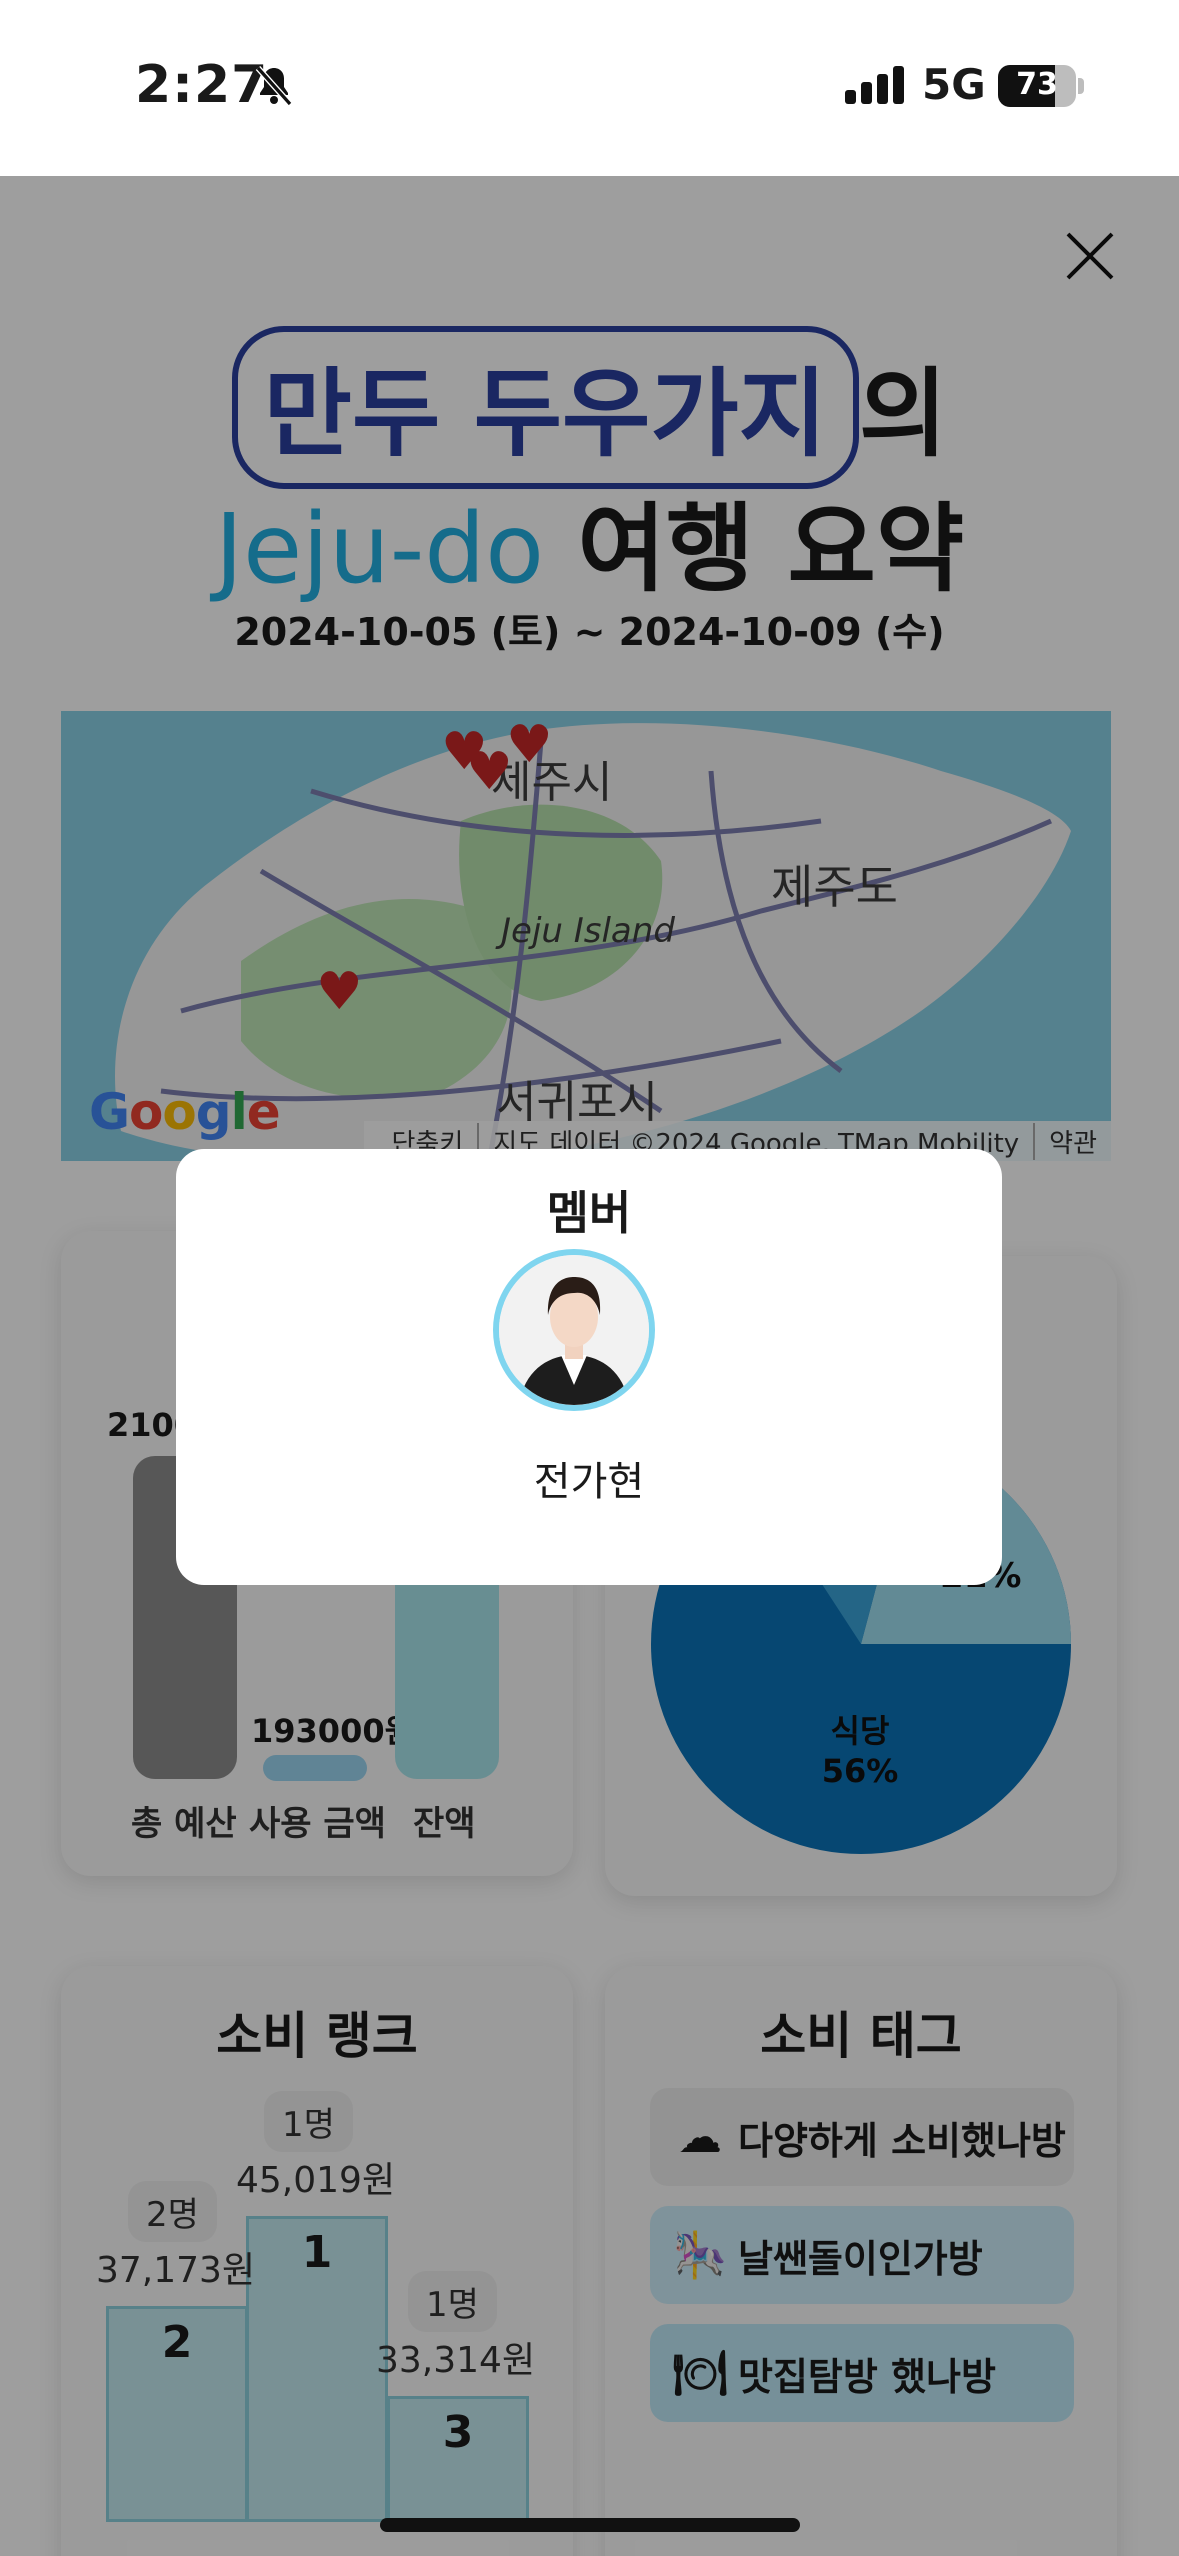 The height and width of the screenshot is (2556, 1179). What do you see at coordinates (589, 88) in the screenshot?
I see `status-bar: 2:27 5G 73` at bounding box center [589, 88].